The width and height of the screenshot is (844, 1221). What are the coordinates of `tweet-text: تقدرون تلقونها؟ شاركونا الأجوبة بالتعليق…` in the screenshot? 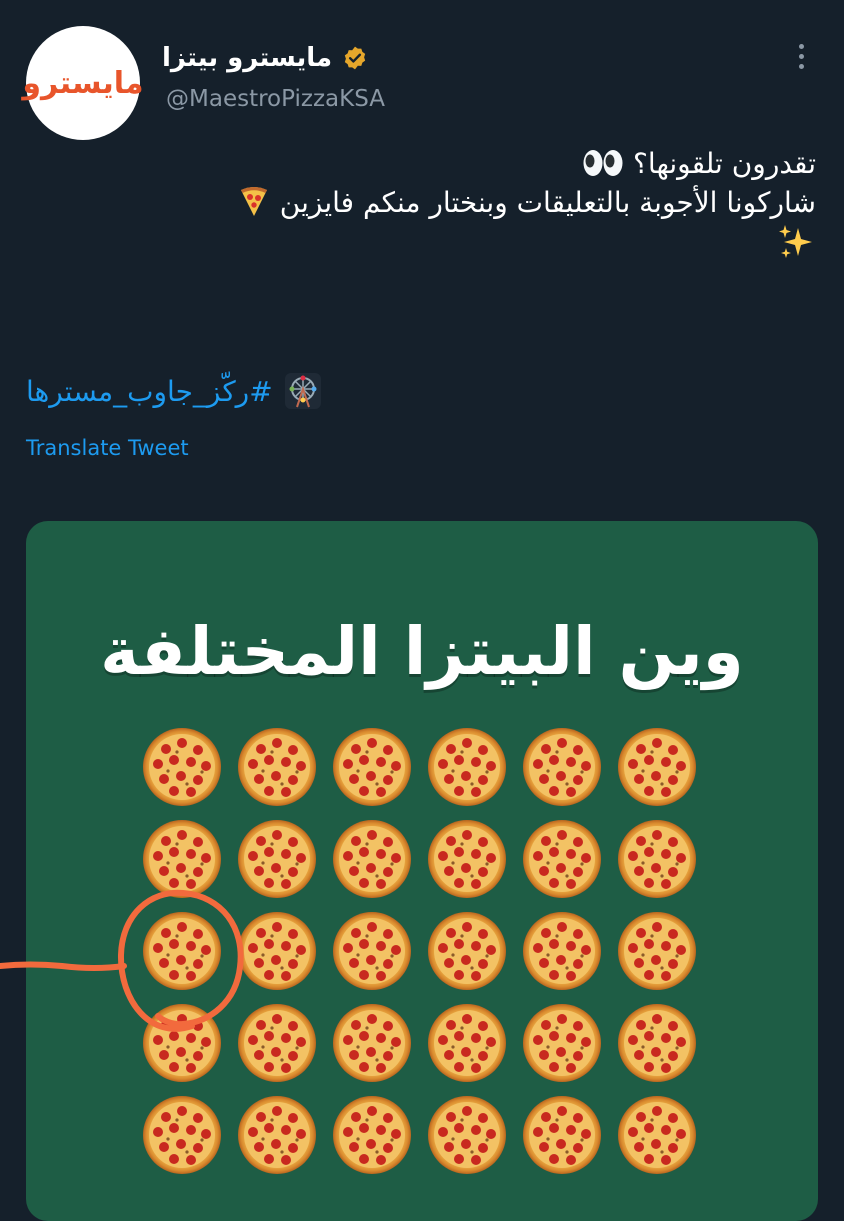 It's located at (421, 204).